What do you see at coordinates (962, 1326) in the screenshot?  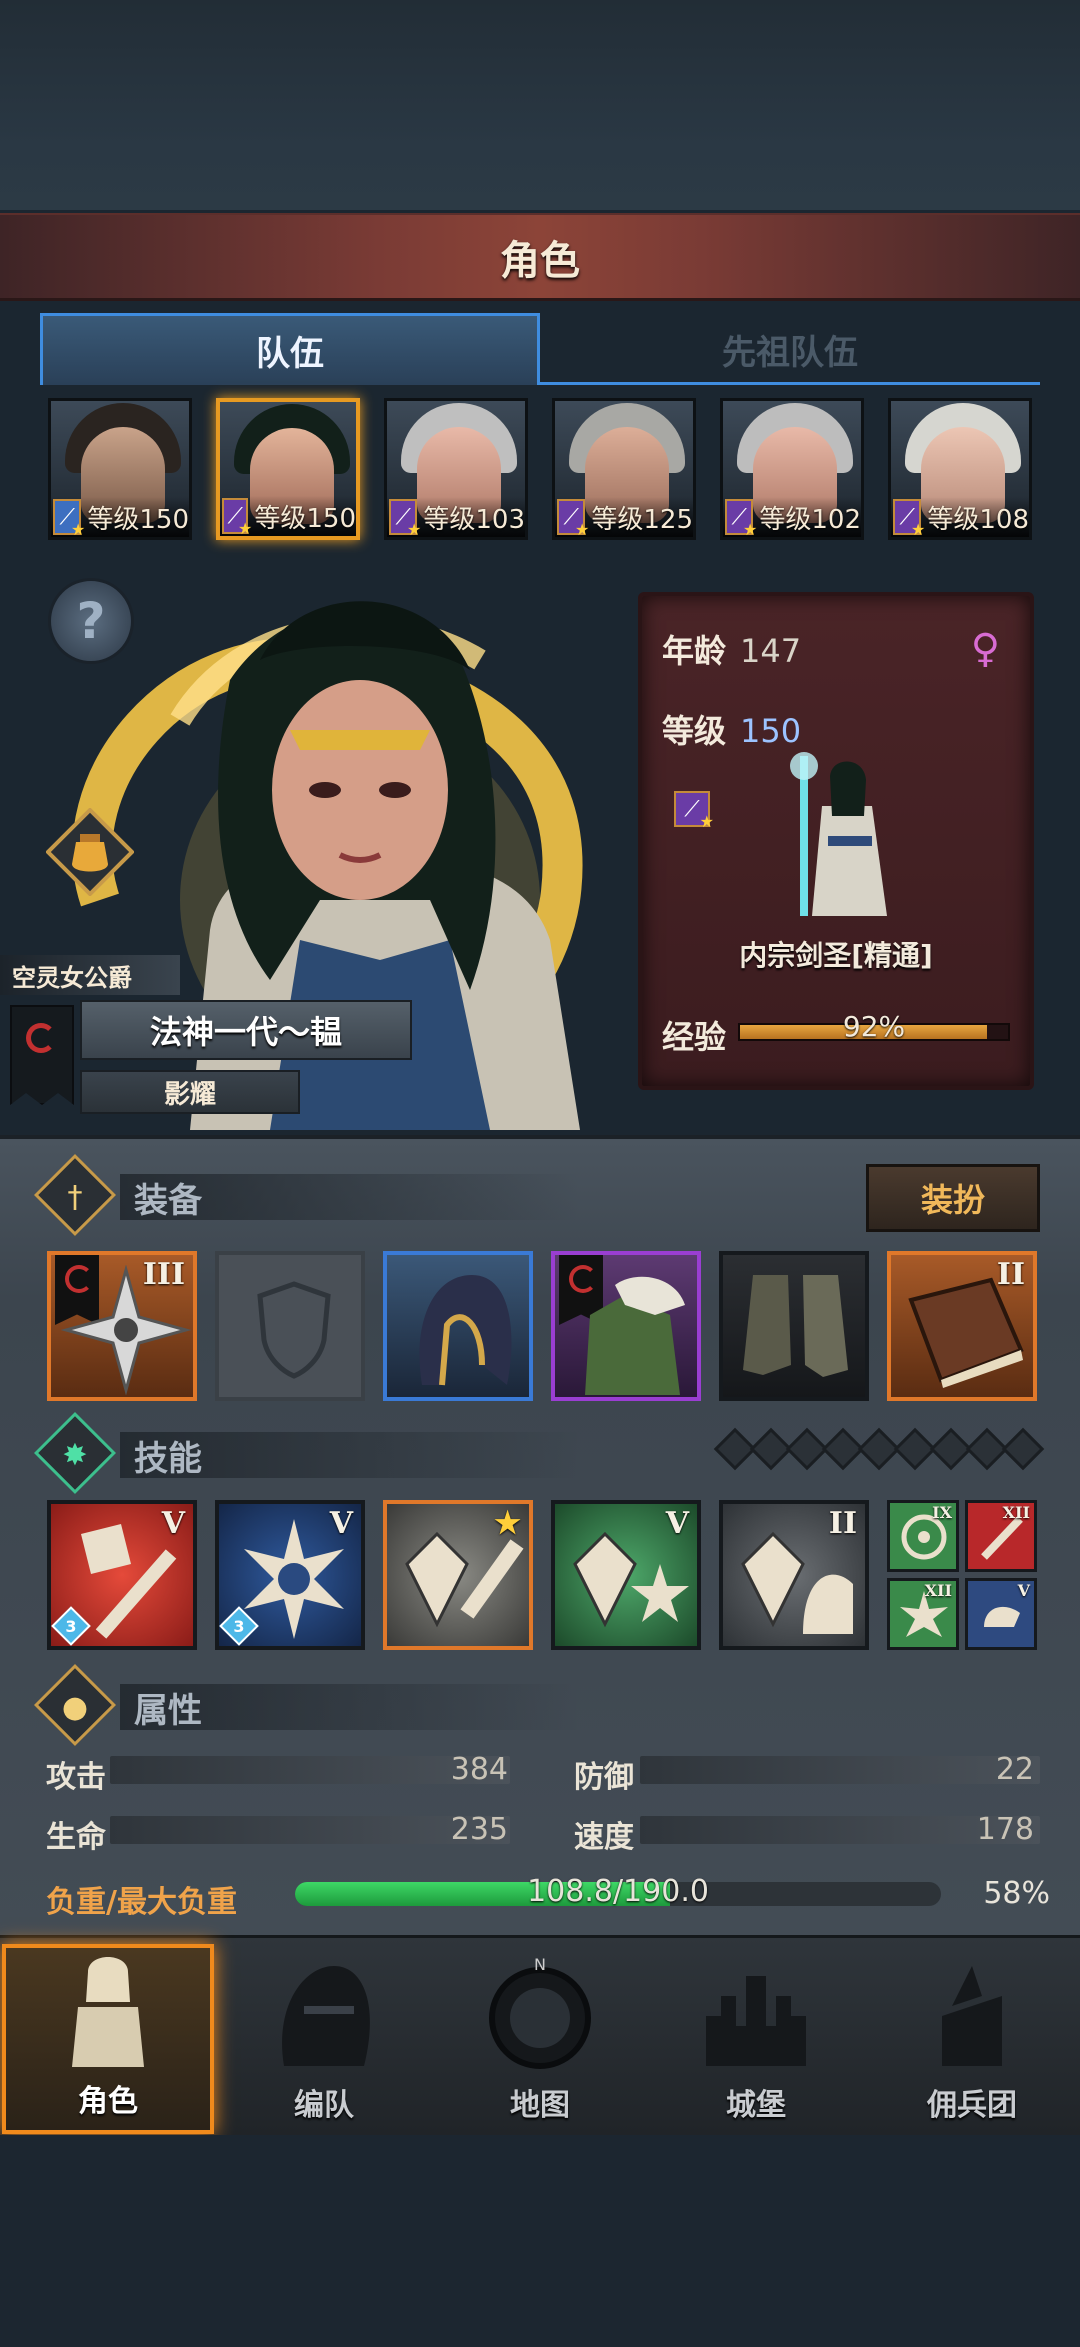 I see `equip-slot-accessory: II` at bounding box center [962, 1326].